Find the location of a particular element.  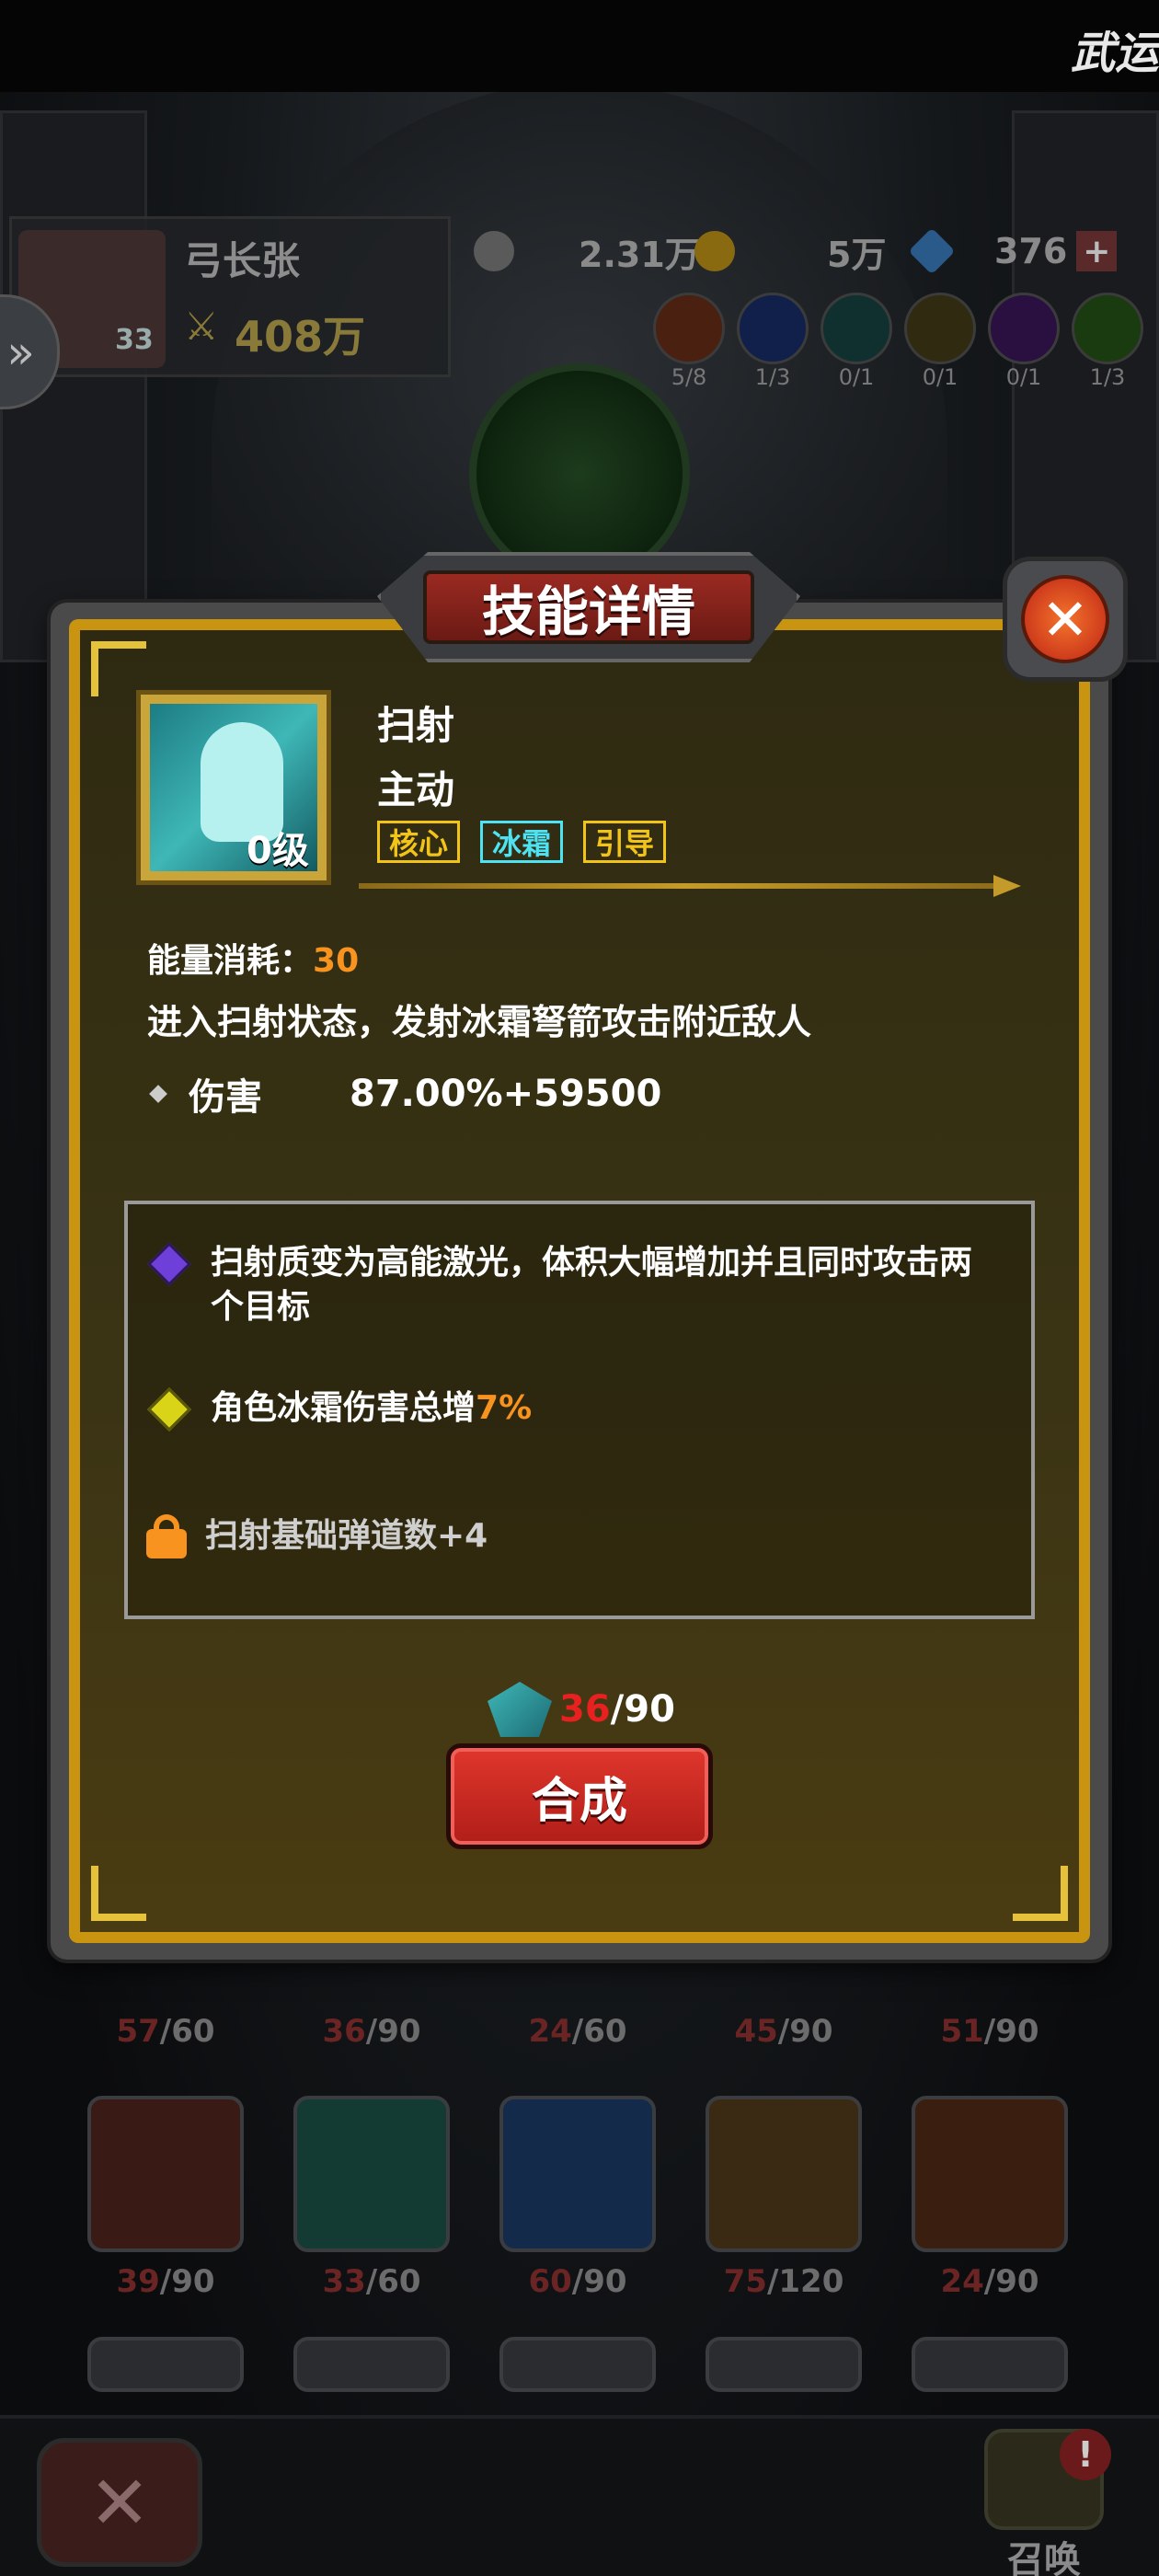

damage-label: 伤害 is located at coordinates (225, 1097).